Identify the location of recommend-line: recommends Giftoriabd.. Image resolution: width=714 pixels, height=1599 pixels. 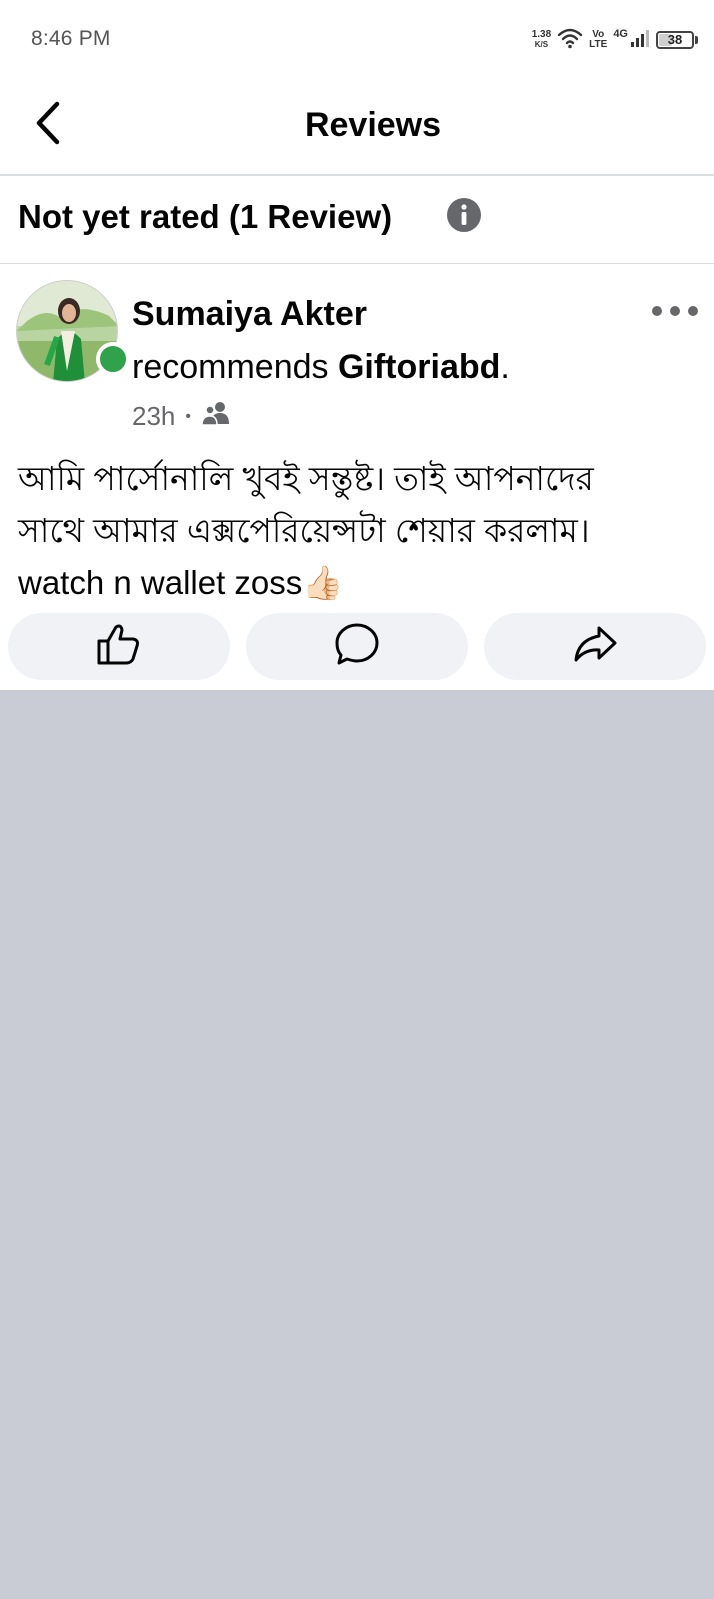
(321, 367).